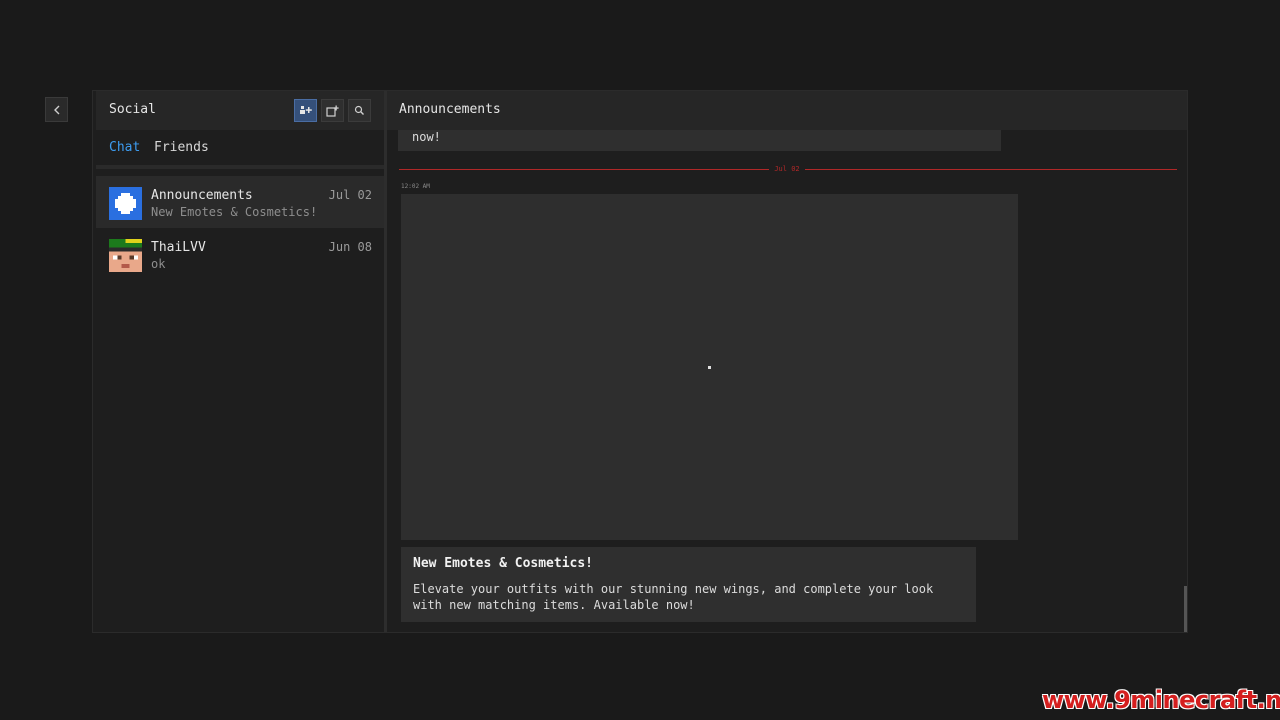 This screenshot has width=1280, height=720. Describe the element at coordinates (699, 140) in the screenshot. I see `previous-message-card: now!` at that location.